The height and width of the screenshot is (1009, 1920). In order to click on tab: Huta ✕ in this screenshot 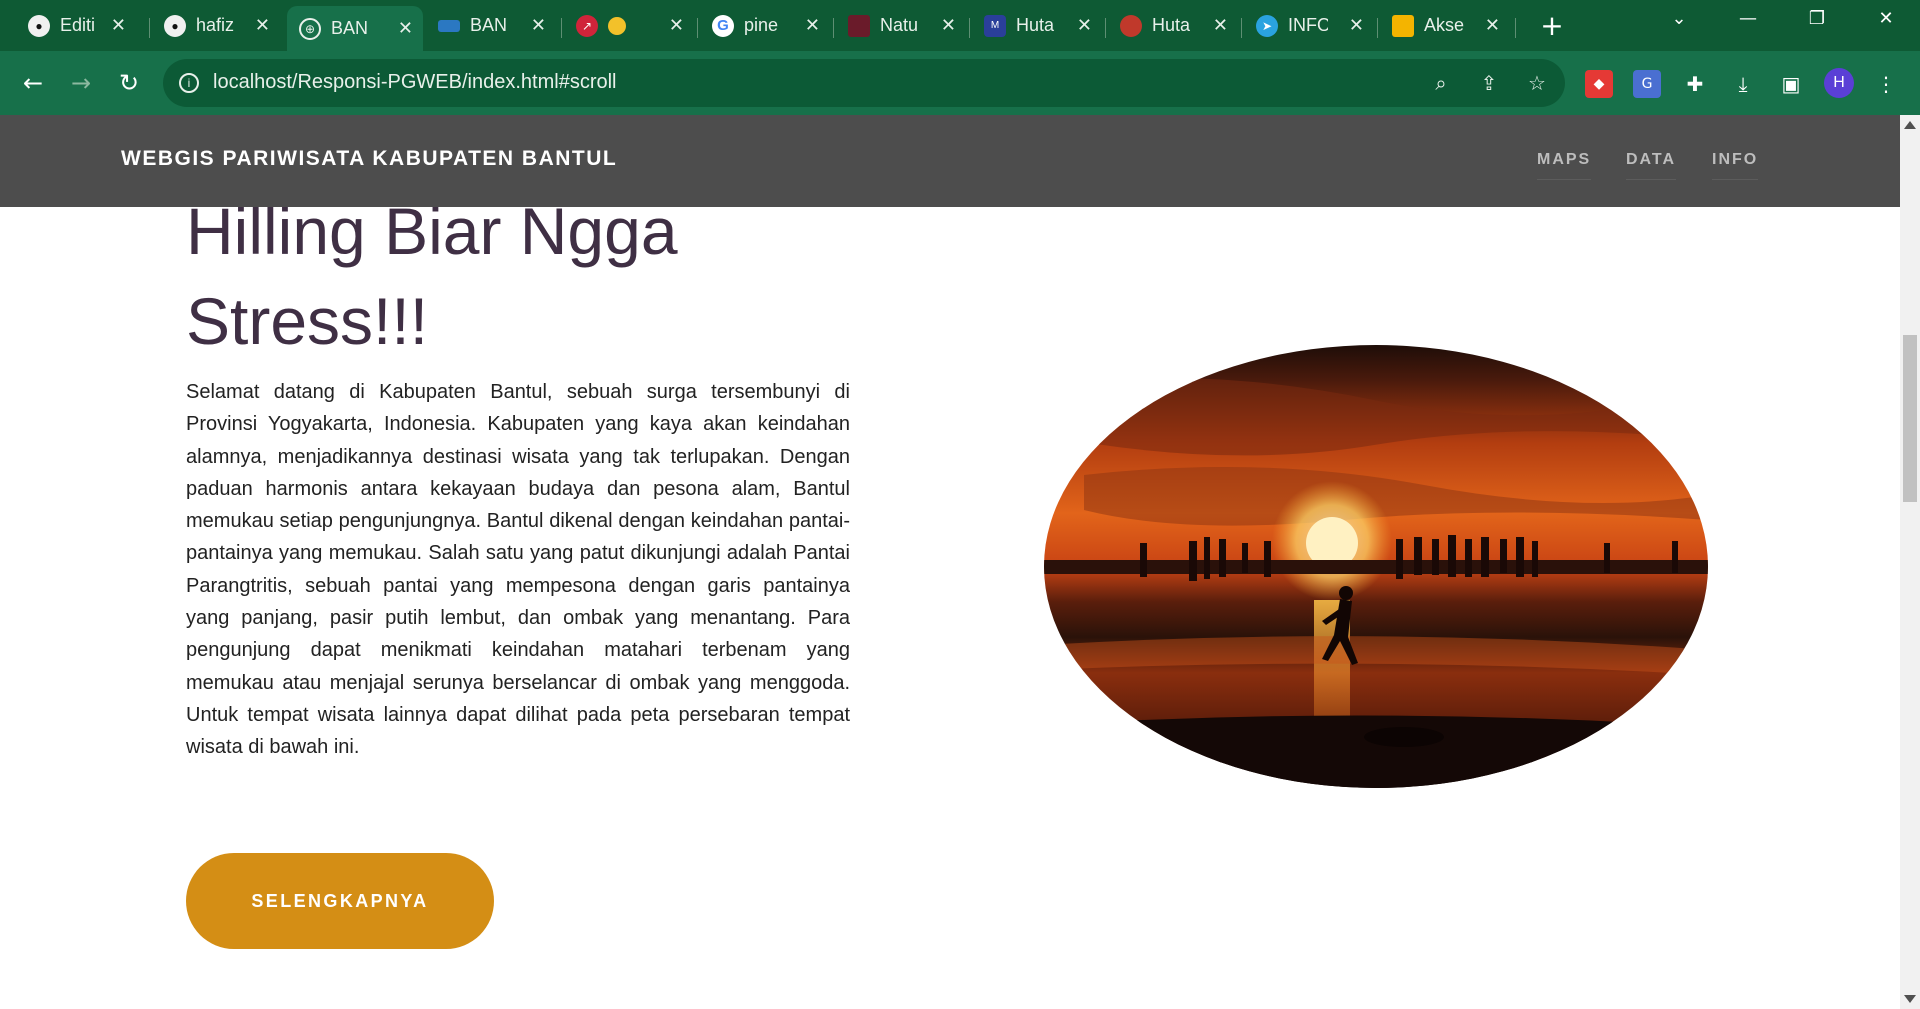, I will do `click(1173, 25)`.